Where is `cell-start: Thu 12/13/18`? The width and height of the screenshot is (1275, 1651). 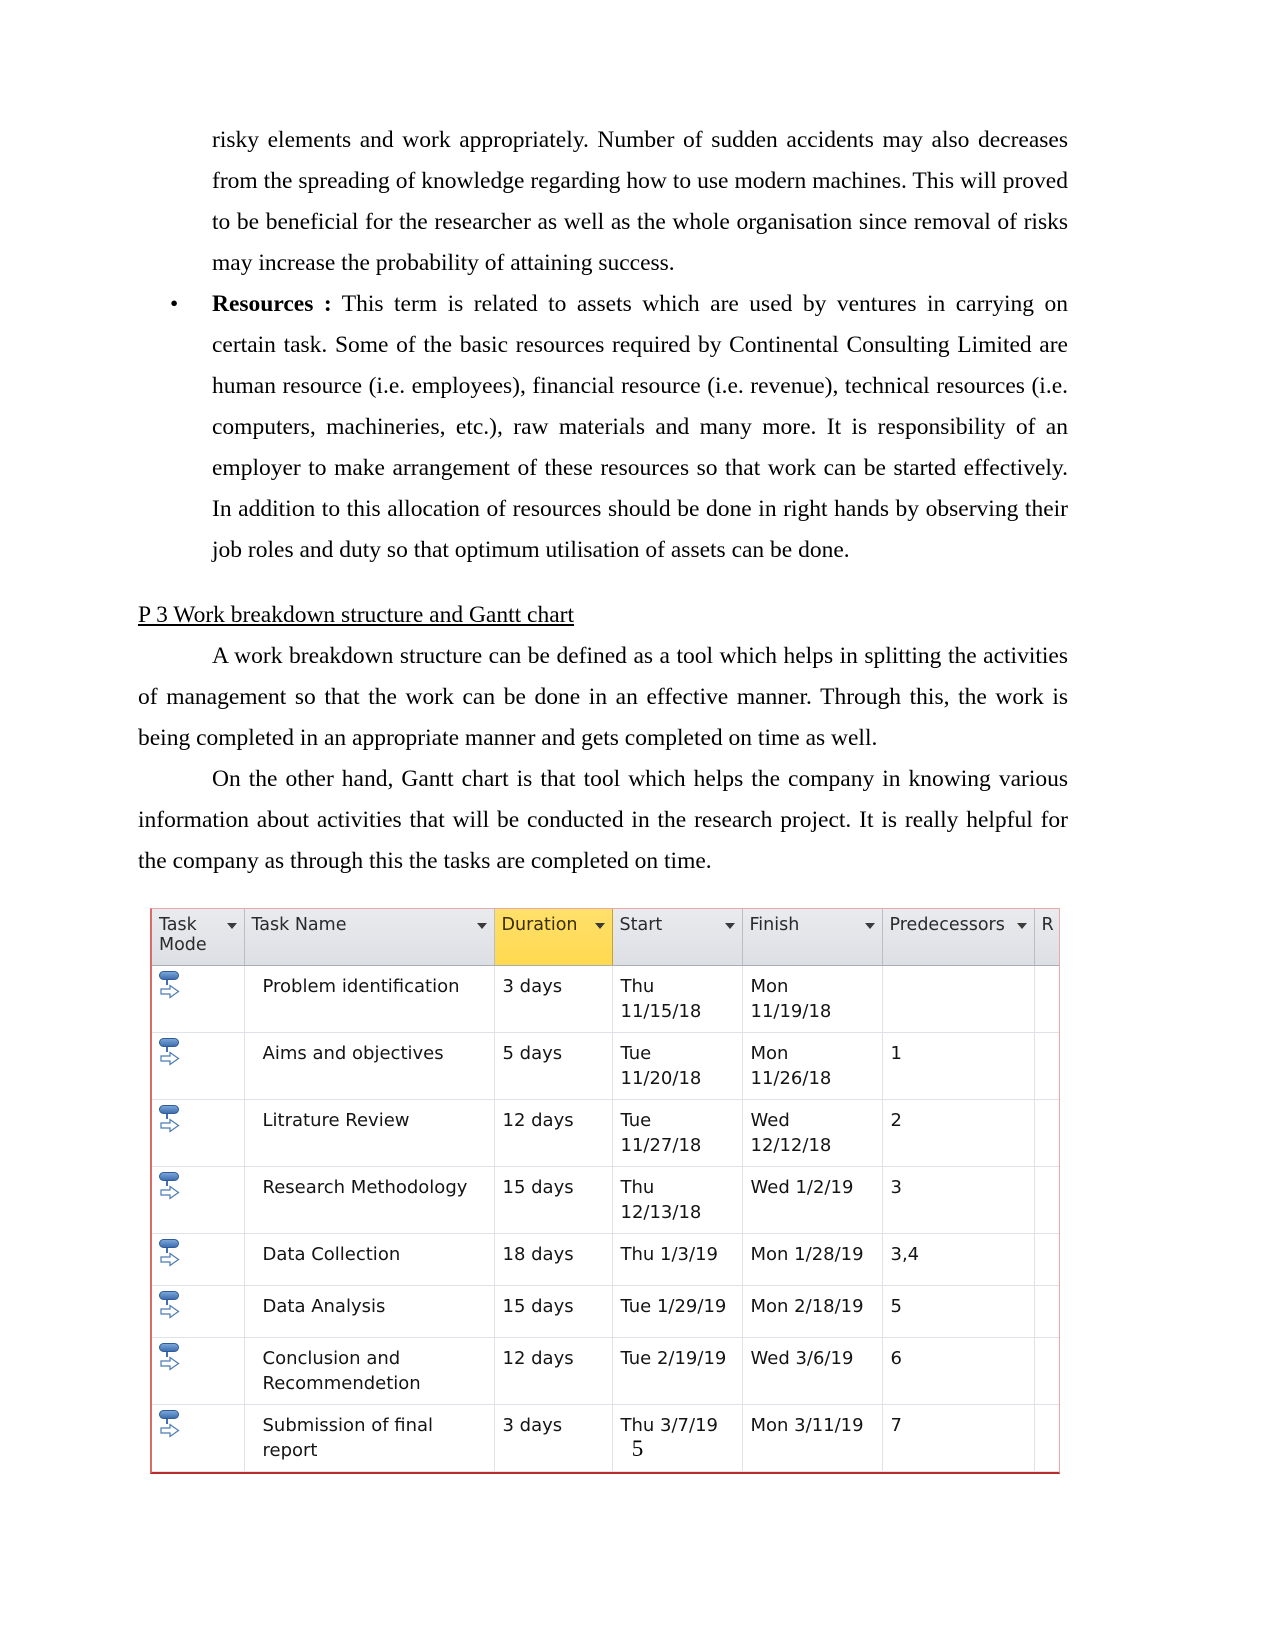 cell-start: Thu 12/13/18 is located at coordinates (677, 1200).